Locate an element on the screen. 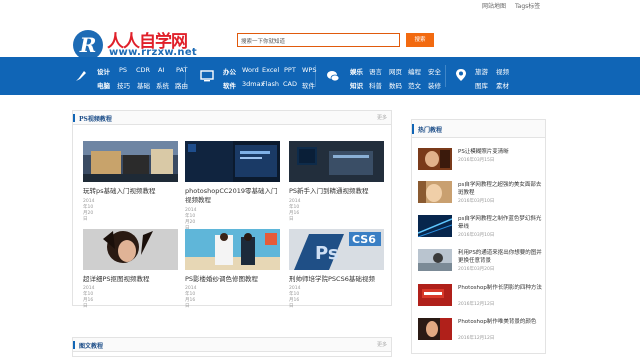 The height and width of the screenshot is (357, 640). nav-item: 电脑 is located at coordinates (103, 85).